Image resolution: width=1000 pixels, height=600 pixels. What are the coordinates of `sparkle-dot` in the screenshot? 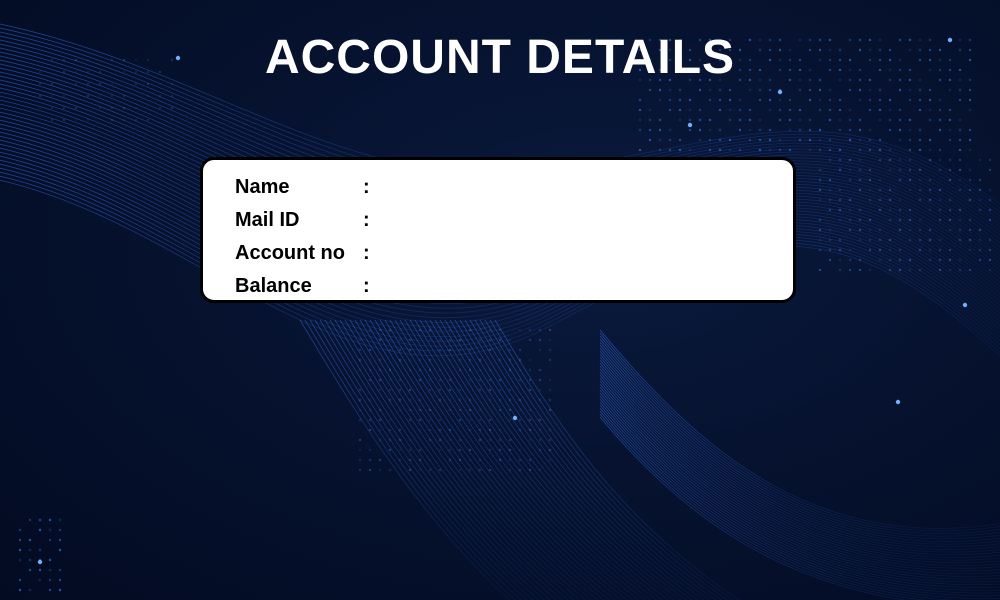 It's located at (780, 92).